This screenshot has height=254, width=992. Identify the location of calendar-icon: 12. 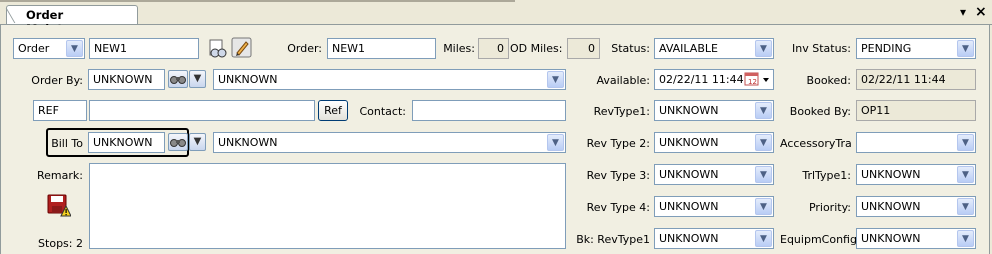
(758, 79).